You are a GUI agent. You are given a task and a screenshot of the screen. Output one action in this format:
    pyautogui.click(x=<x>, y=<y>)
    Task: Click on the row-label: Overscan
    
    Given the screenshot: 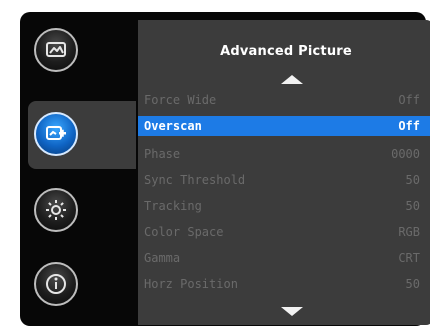 What is the action you would take?
    pyautogui.click(x=173, y=126)
    